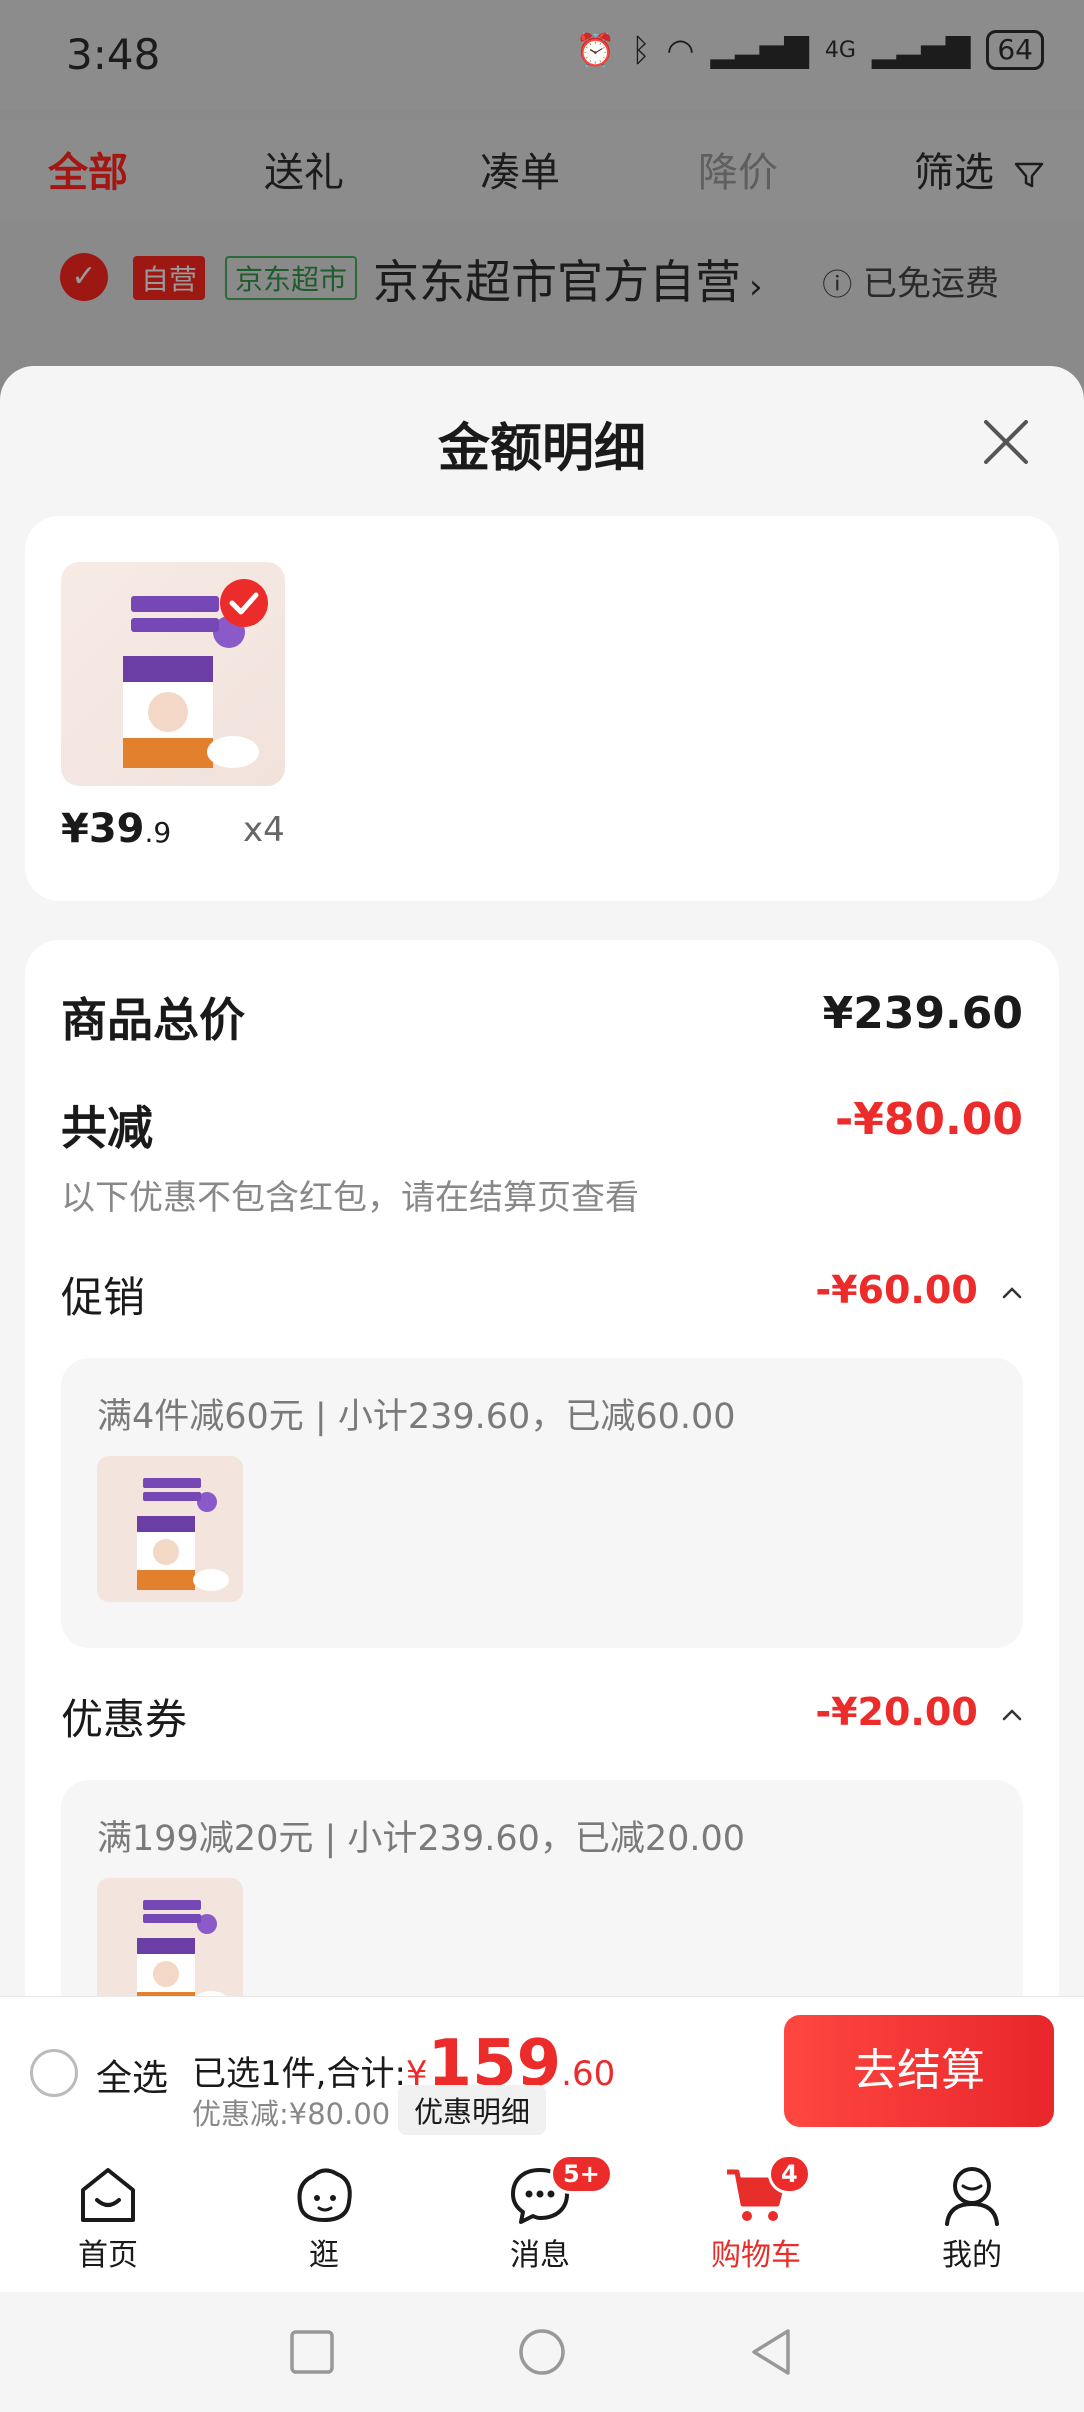 Image resolution: width=1084 pixels, height=2412 pixels. Describe the element at coordinates (324, 2255) in the screenshot. I see `nav-browse-label: 逛` at that location.